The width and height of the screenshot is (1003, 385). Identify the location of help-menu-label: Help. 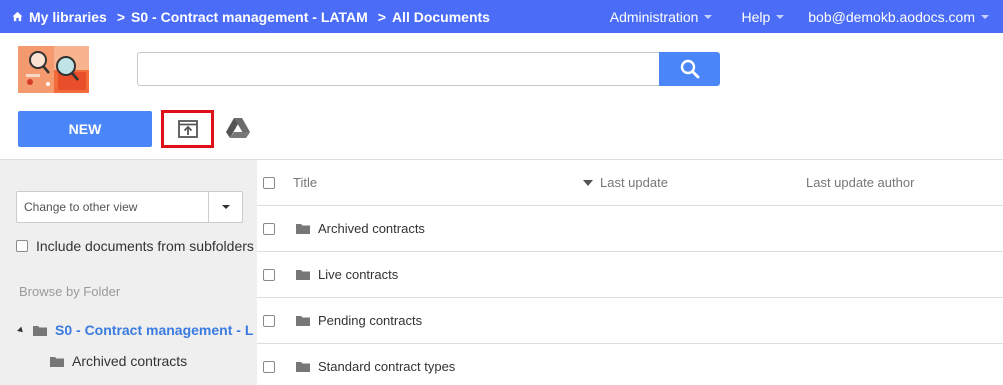
(756, 16).